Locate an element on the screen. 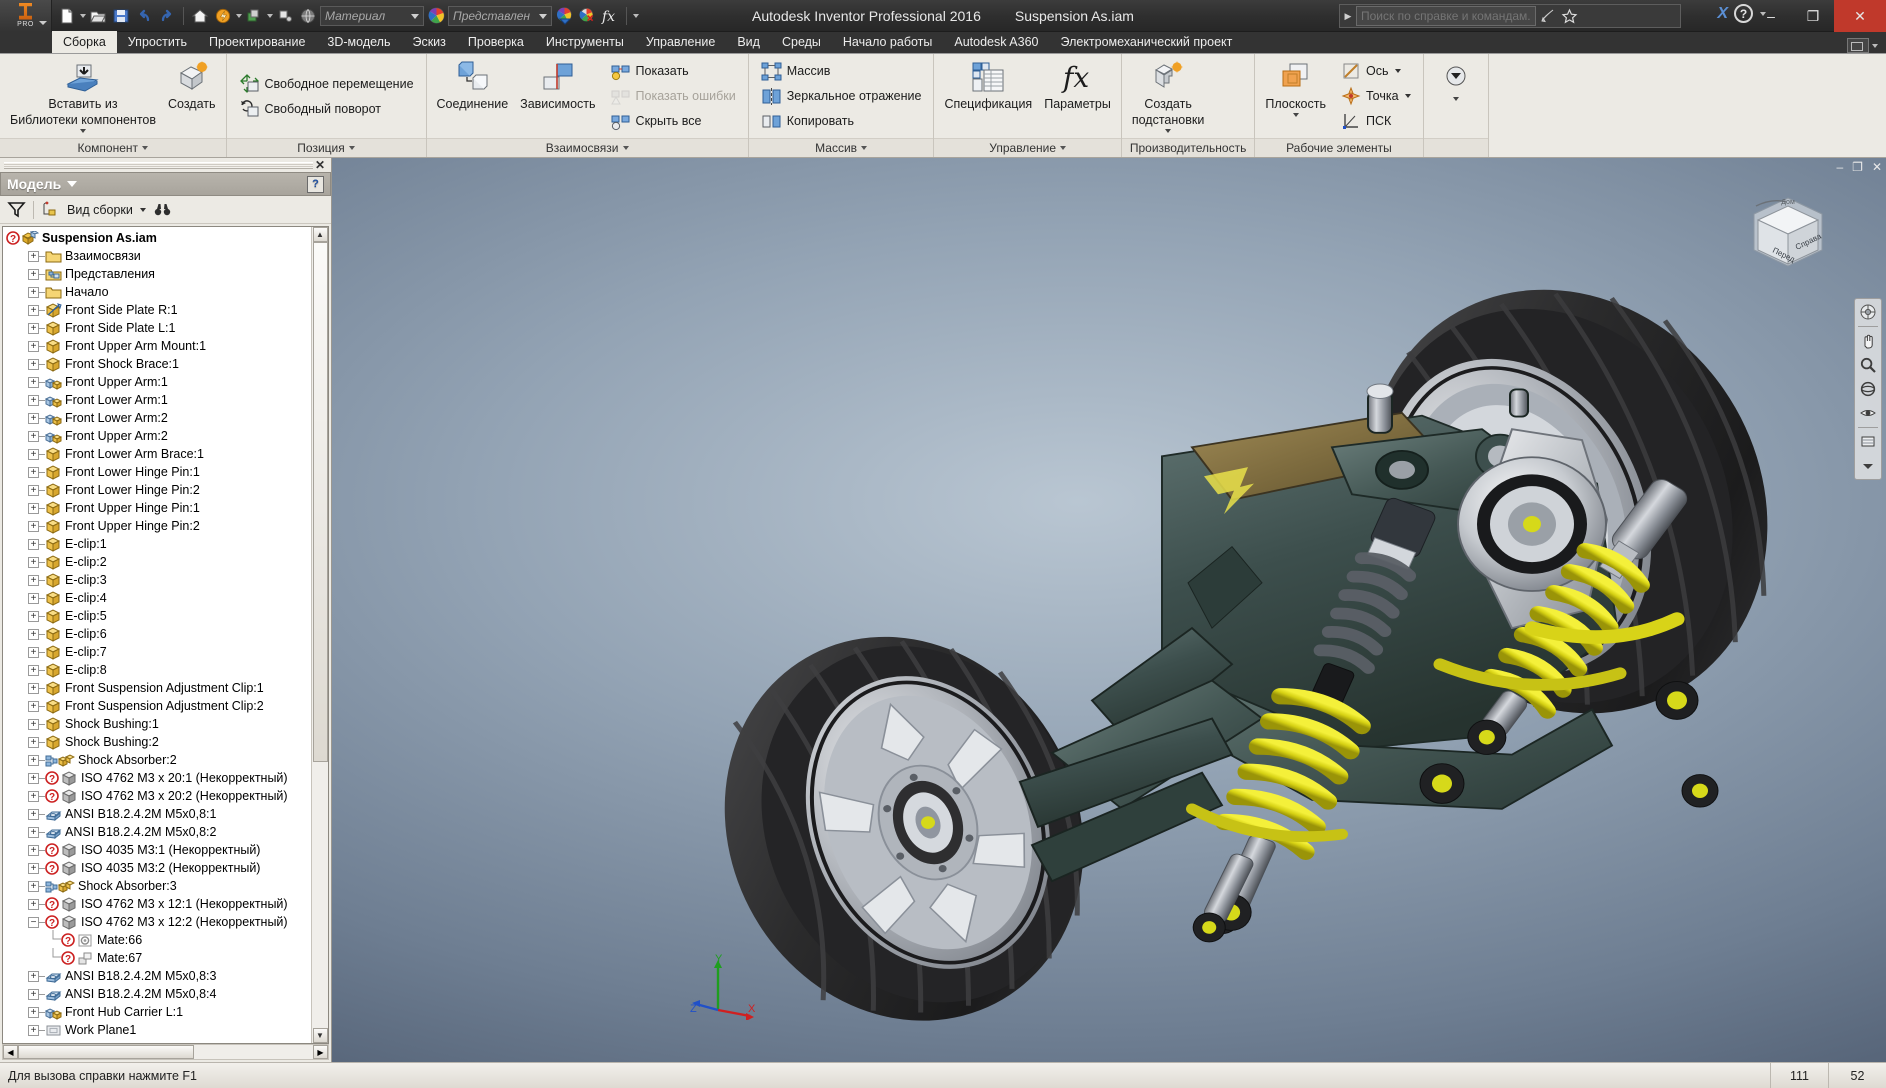  panel-label: Управление is located at coordinates (1027, 147).